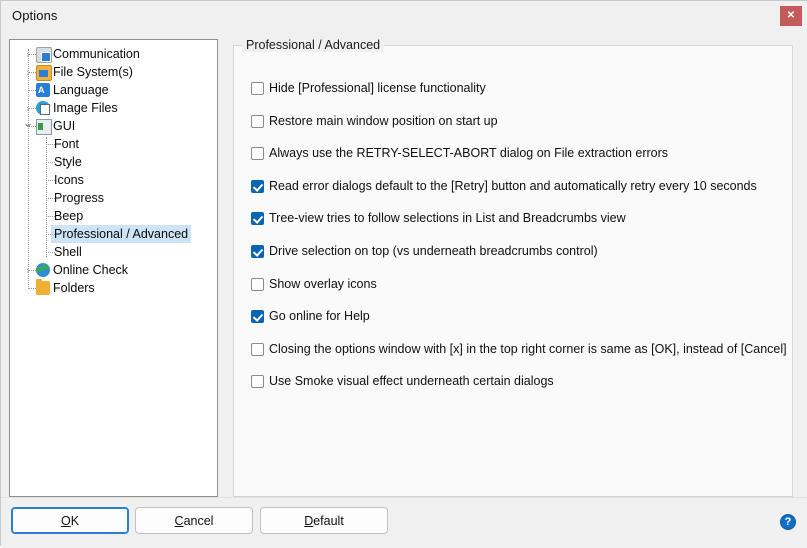  Describe the element at coordinates (85, 108) in the screenshot. I see `tree-item-label: Image Files` at that location.